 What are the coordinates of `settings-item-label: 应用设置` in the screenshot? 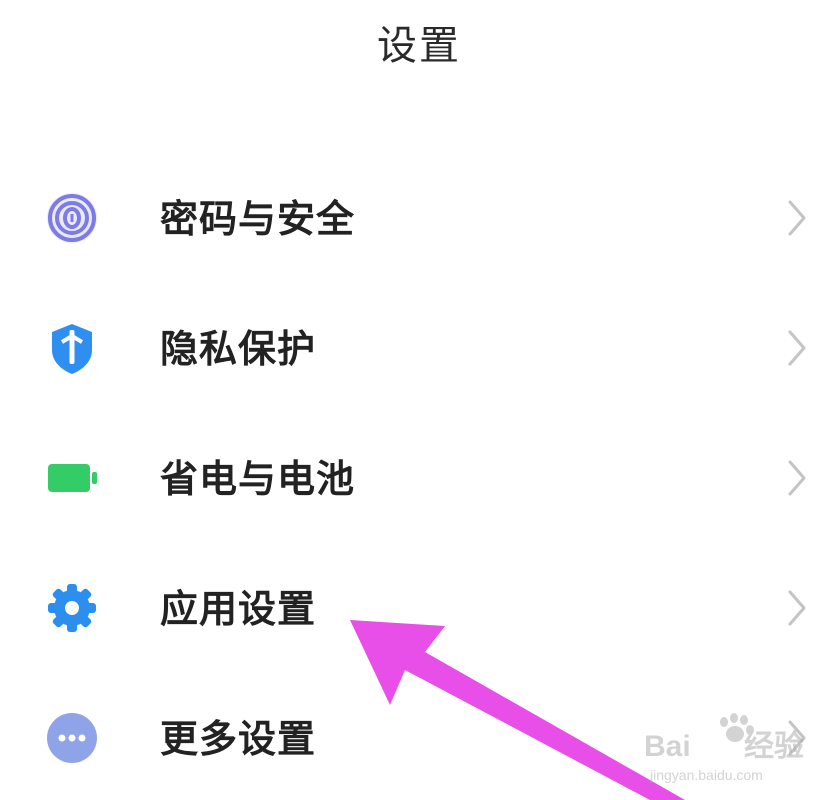 It's located at (238, 609).